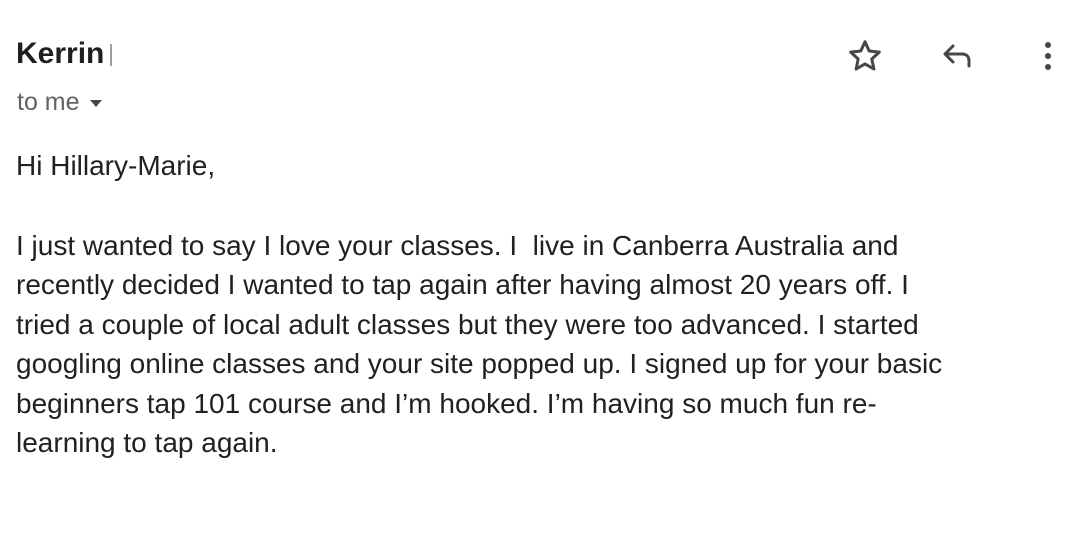 The width and height of the screenshot is (1080, 544). I want to click on more-vertical-icon, so click(1048, 56).